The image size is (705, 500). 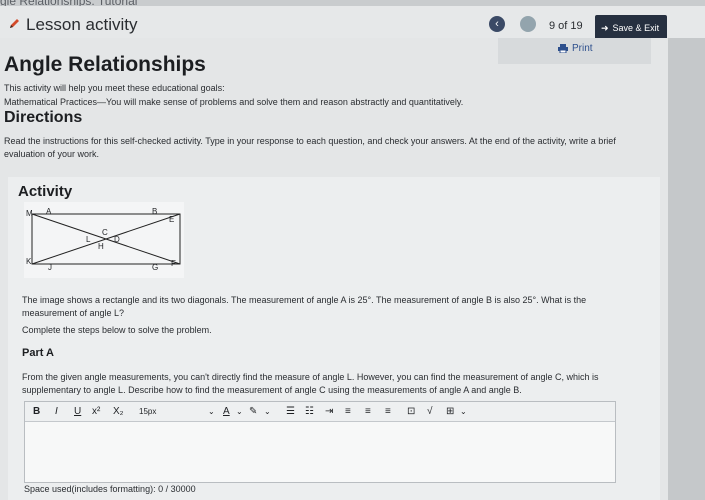 What do you see at coordinates (309, 412) in the screenshot?
I see `numbered-list-icon: ☷` at bounding box center [309, 412].